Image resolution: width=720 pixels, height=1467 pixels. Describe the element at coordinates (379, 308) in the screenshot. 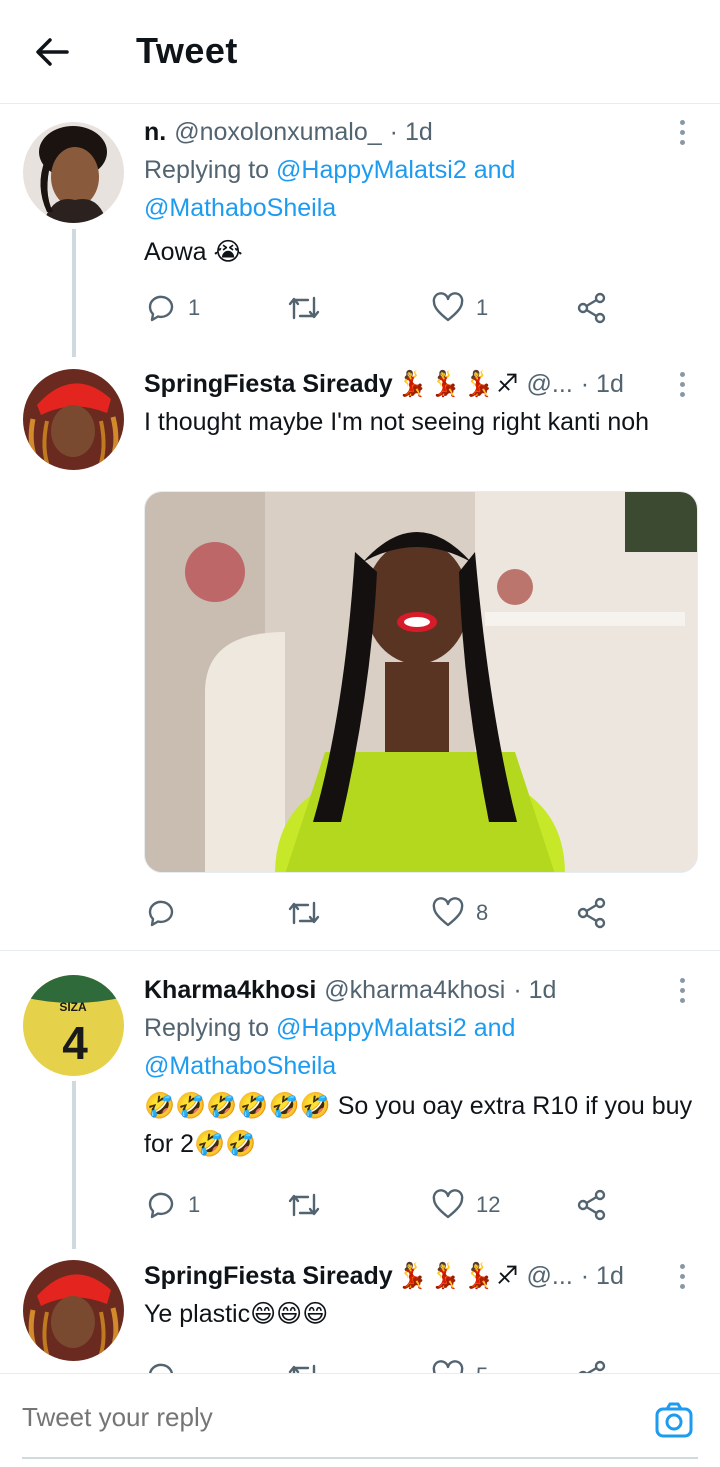

I see `tweet-actions: 1 1` at that location.